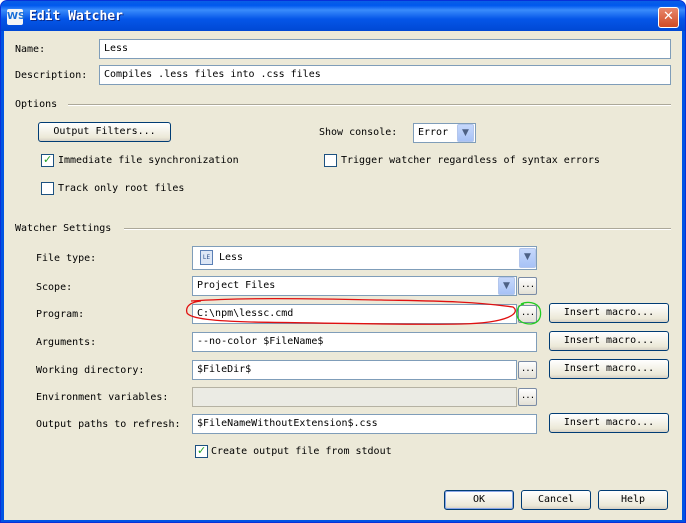 This screenshot has width=686, height=523. I want to click on annotation-overlay, so click(363, 311).